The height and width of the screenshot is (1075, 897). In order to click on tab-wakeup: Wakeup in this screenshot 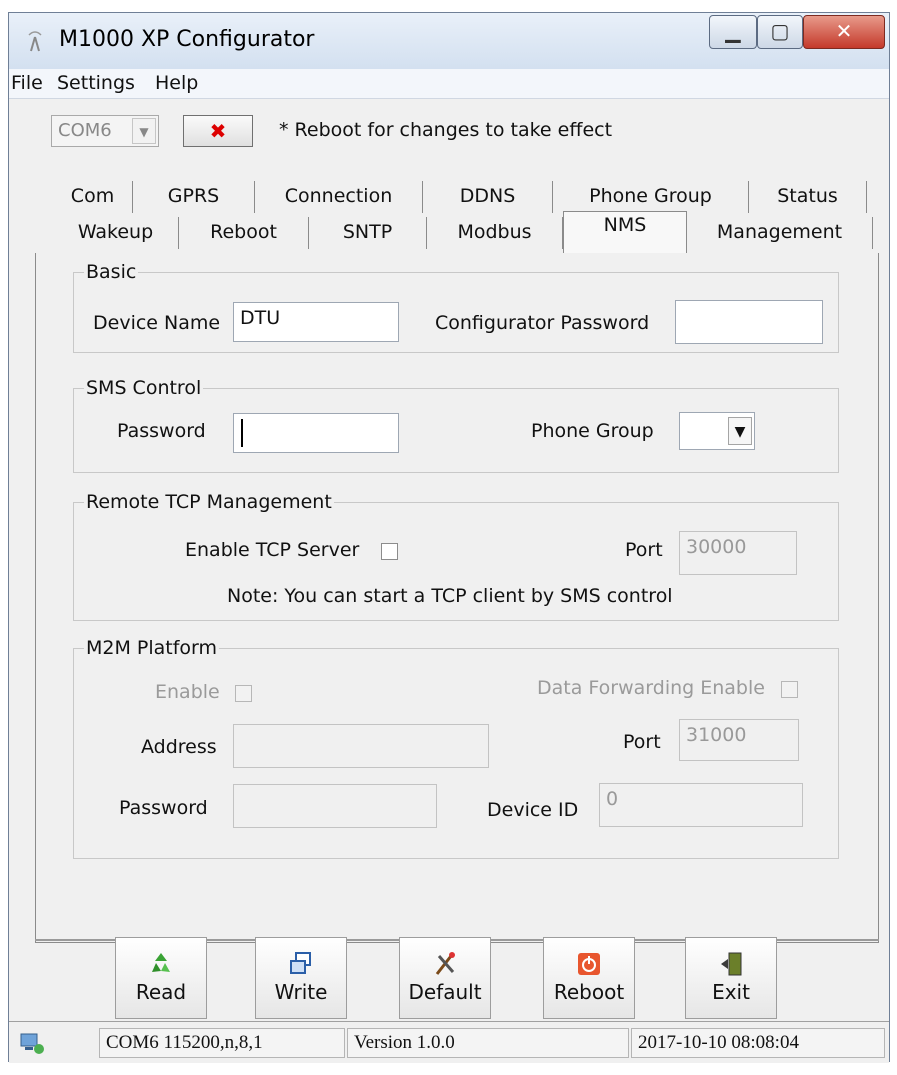, I will do `click(116, 233)`.